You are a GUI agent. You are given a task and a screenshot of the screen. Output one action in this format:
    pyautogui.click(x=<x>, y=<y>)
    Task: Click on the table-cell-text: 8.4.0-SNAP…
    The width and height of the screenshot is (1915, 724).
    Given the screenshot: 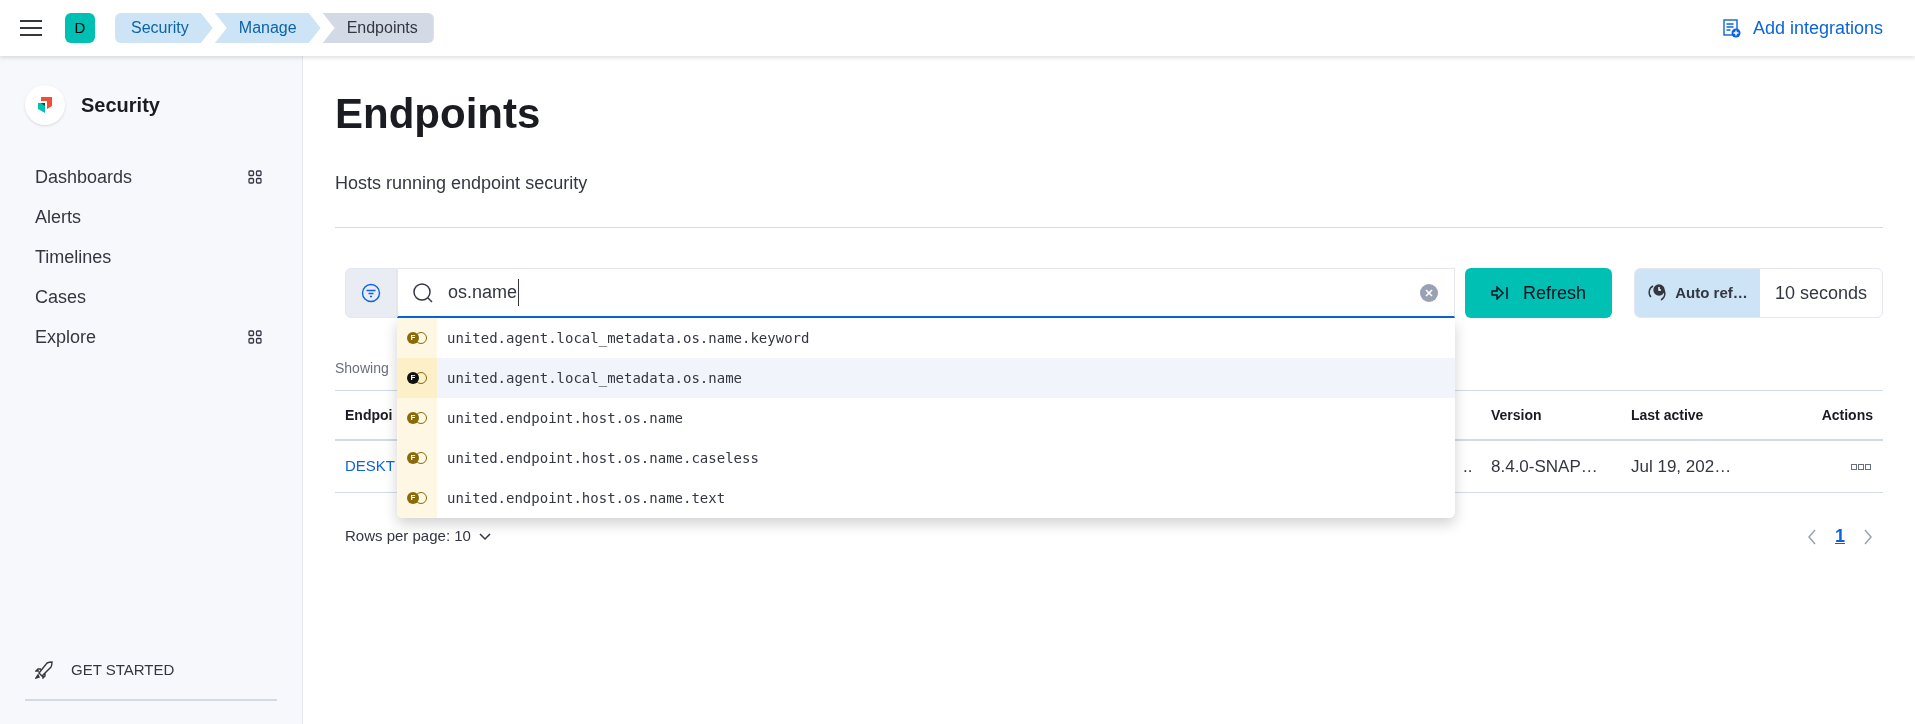 What is the action you would take?
    pyautogui.click(x=1545, y=466)
    